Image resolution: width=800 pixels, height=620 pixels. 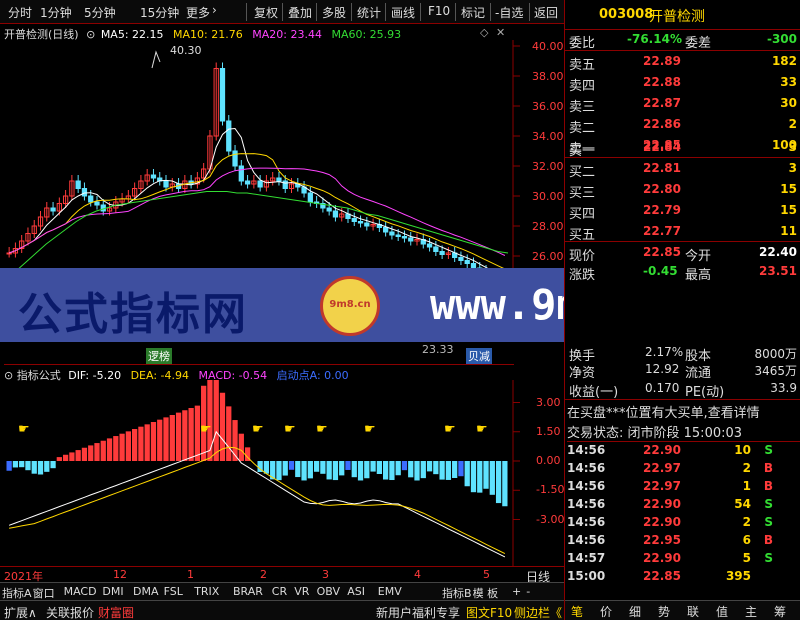 What do you see at coordinates (328, 591) in the screenshot?
I see `indicator-tab-10: OBV` at bounding box center [328, 591].